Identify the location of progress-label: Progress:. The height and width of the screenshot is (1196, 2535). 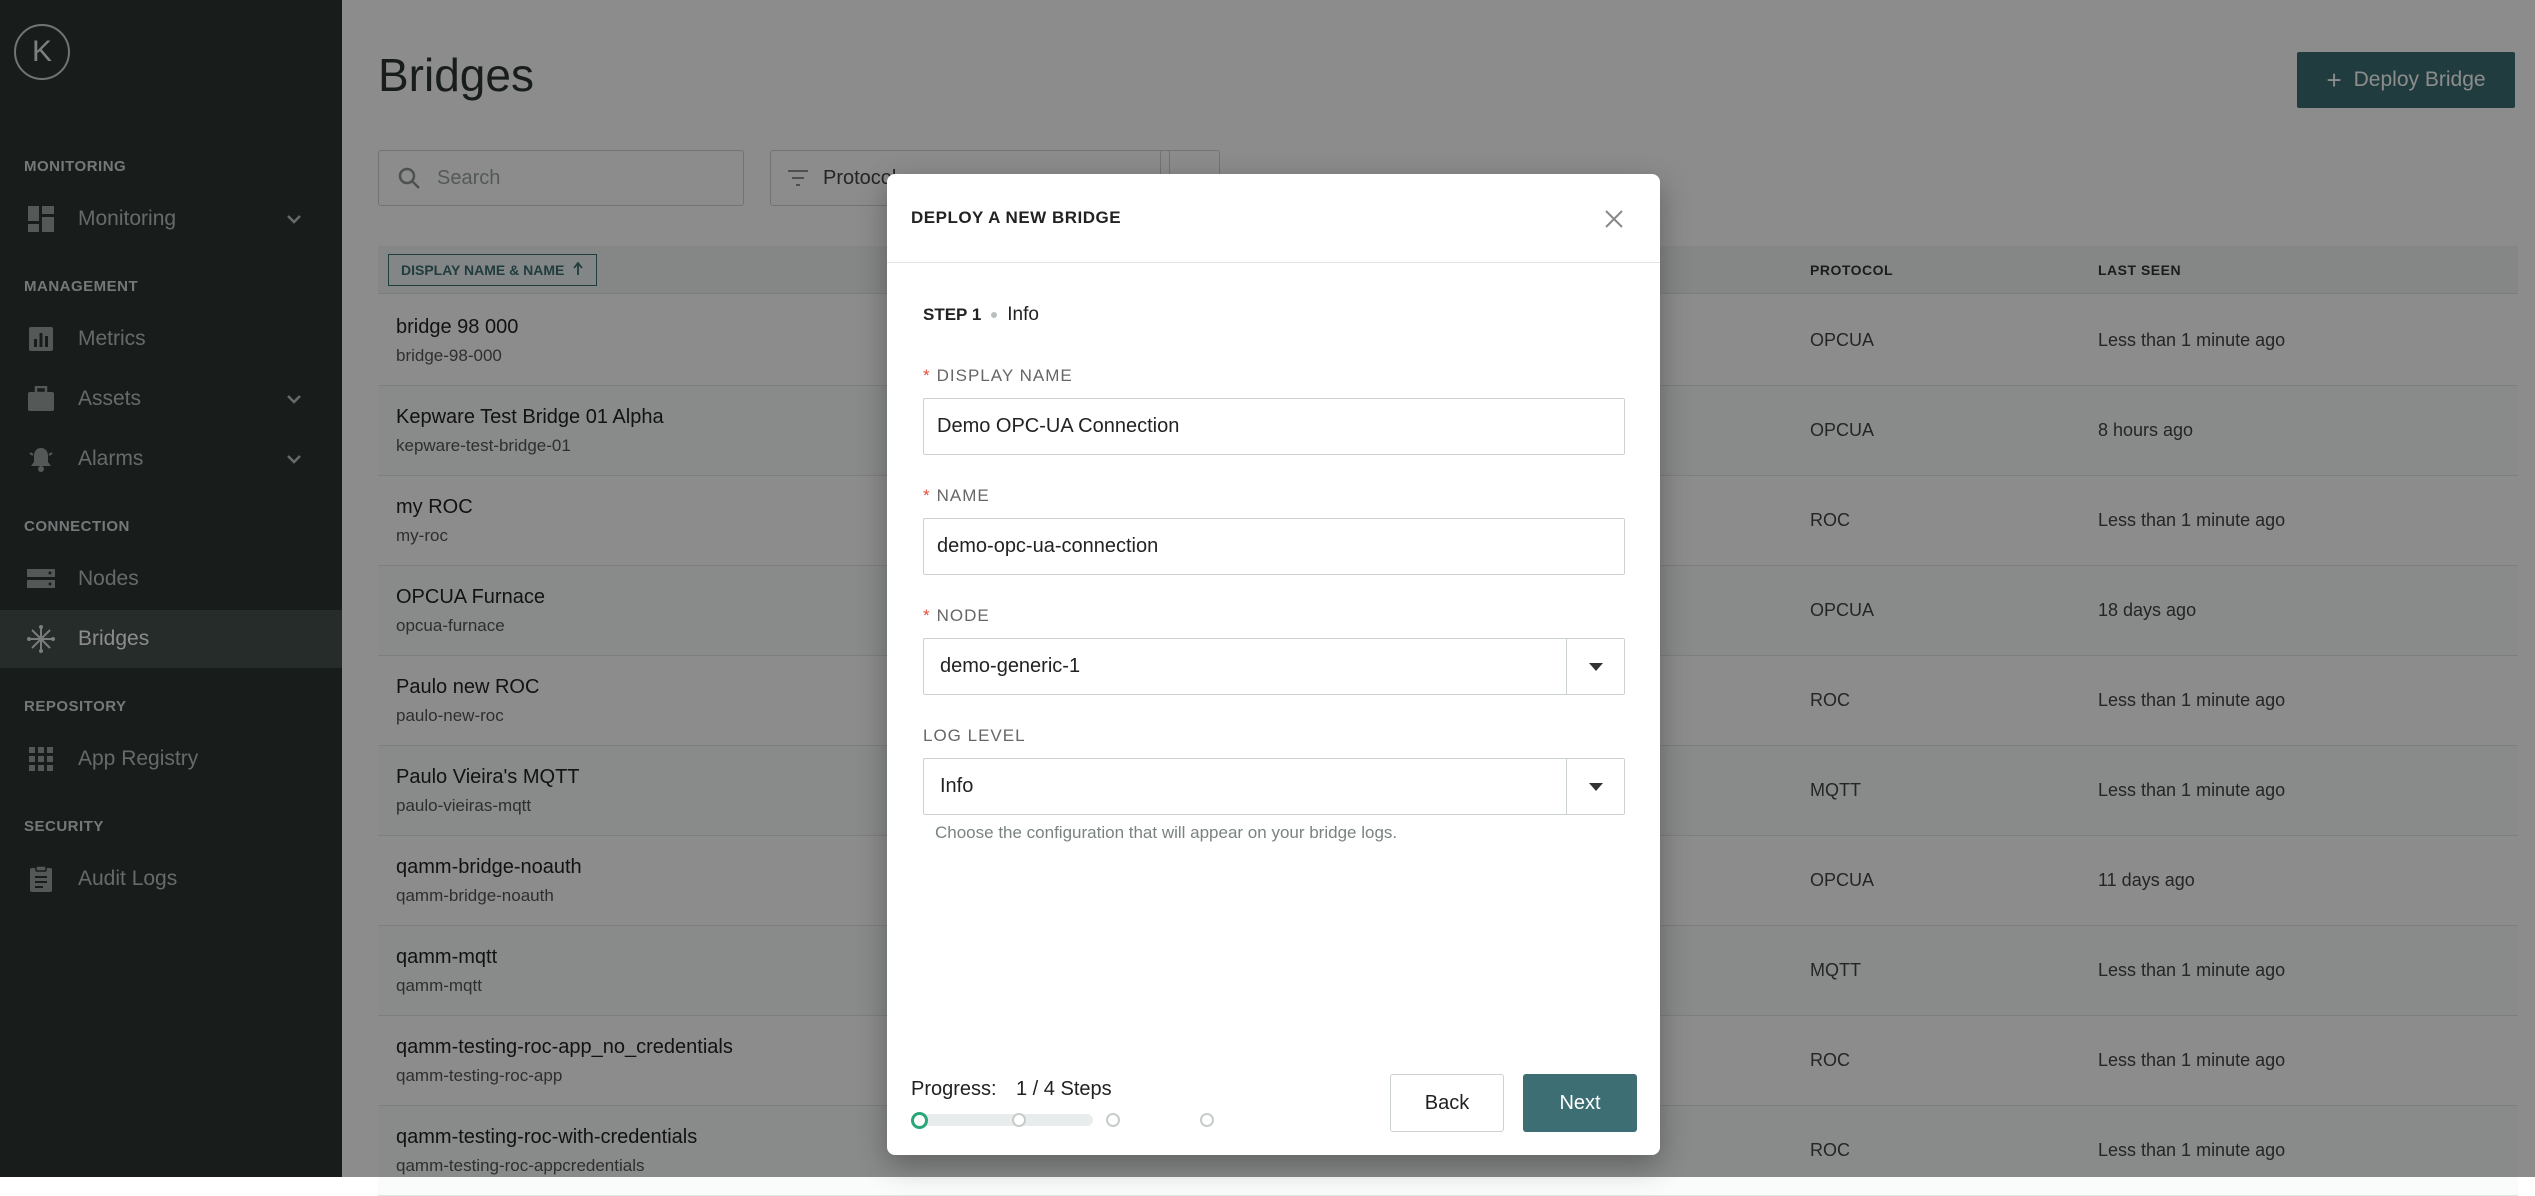
(954, 1089).